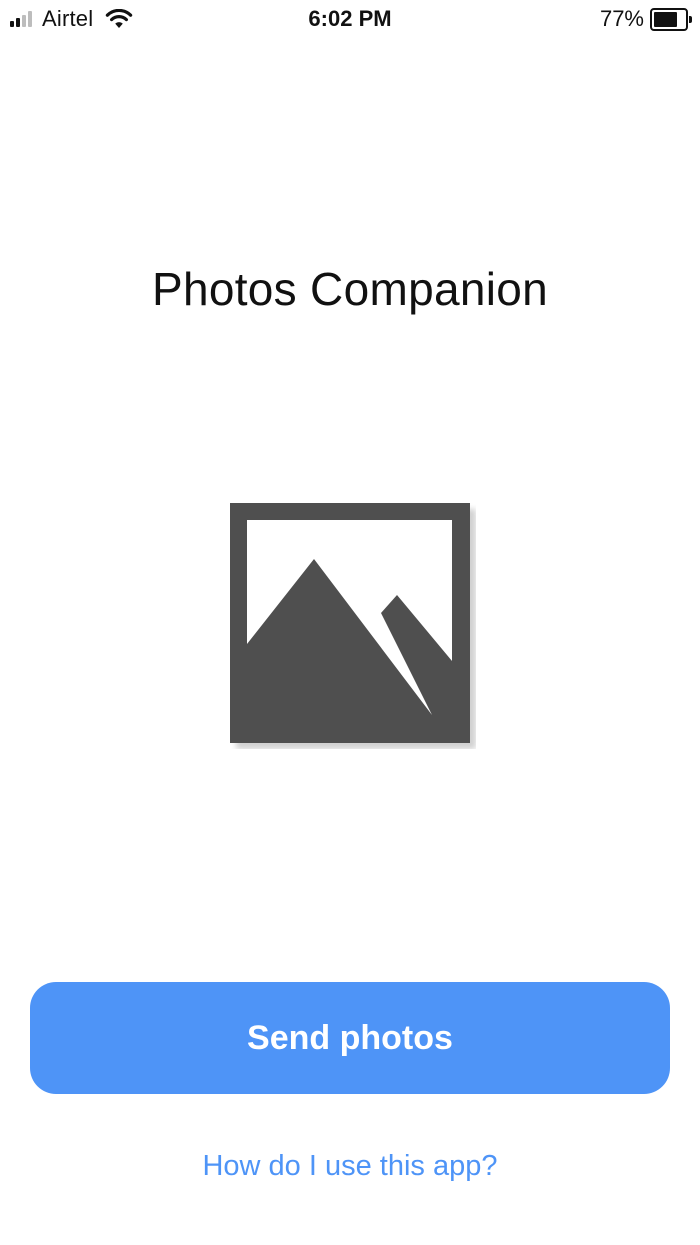  What do you see at coordinates (621, 18) in the screenshot?
I see `battery-percentage: 77%` at bounding box center [621, 18].